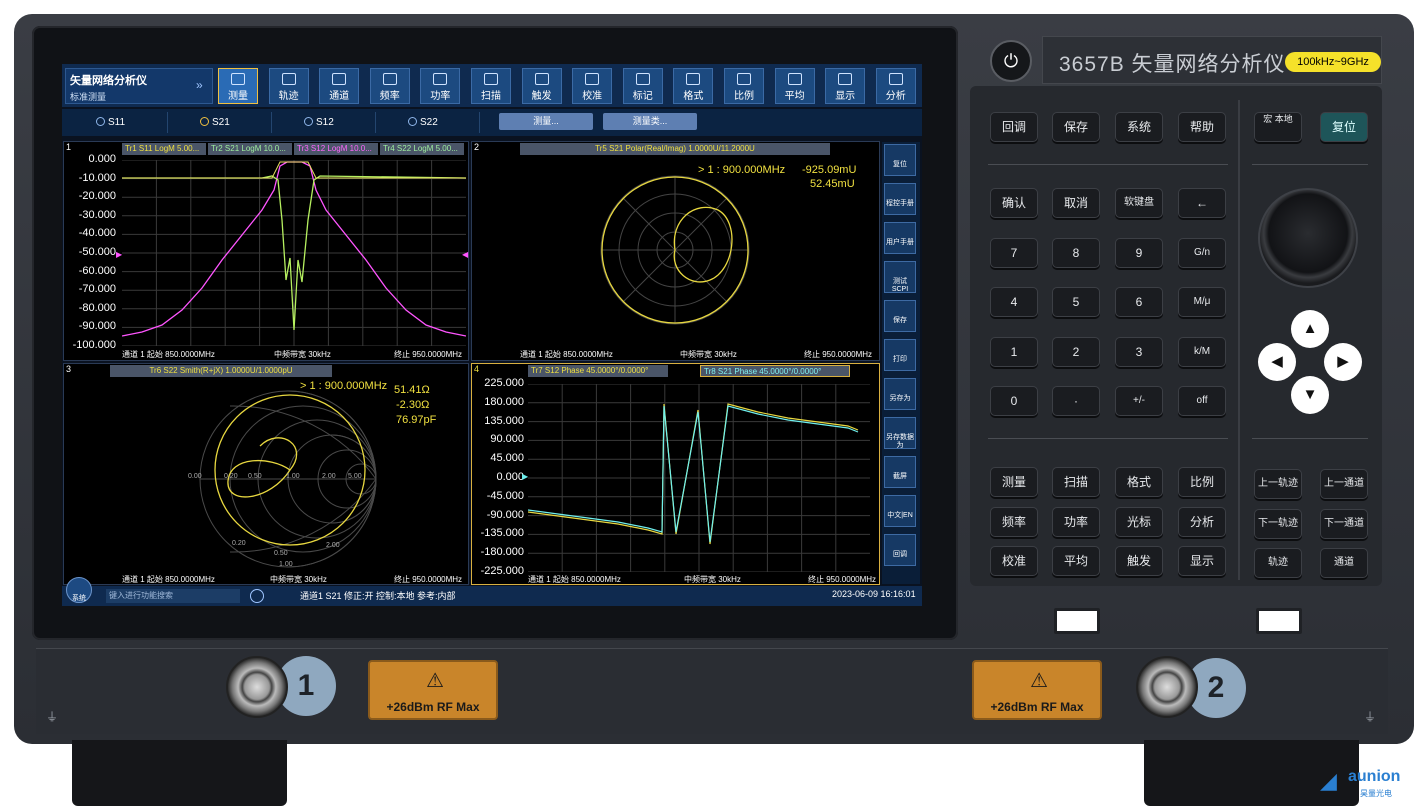 The height and width of the screenshot is (806, 1428). I want to click on toolbar-button-4: 功率, so click(440, 86).